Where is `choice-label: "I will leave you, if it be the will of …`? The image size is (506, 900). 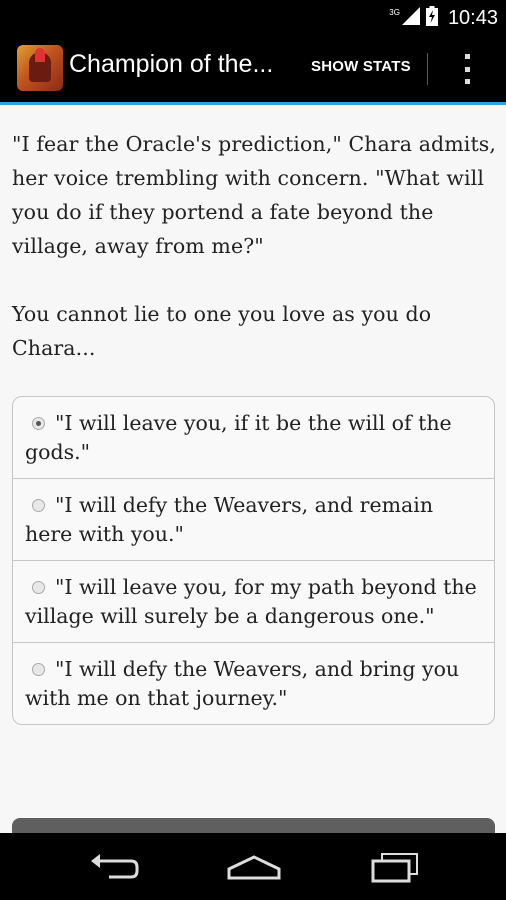 choice-label: "I will leave you, if it be the will of … is located at coordinates (238, 437).